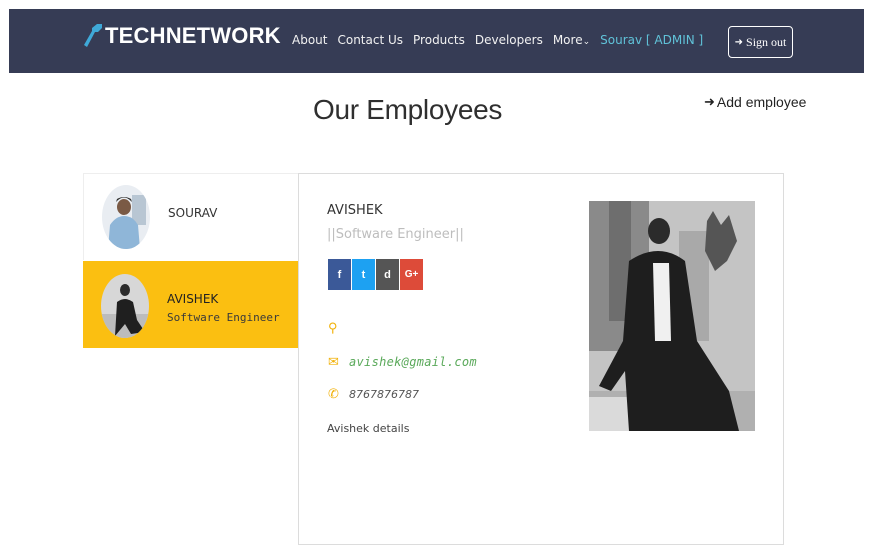 Image resolution: width=870 pixels, height=555 pixels. I want to click on employee-item-avishek: AVISHEK Software Engineer, so click(197, 304).